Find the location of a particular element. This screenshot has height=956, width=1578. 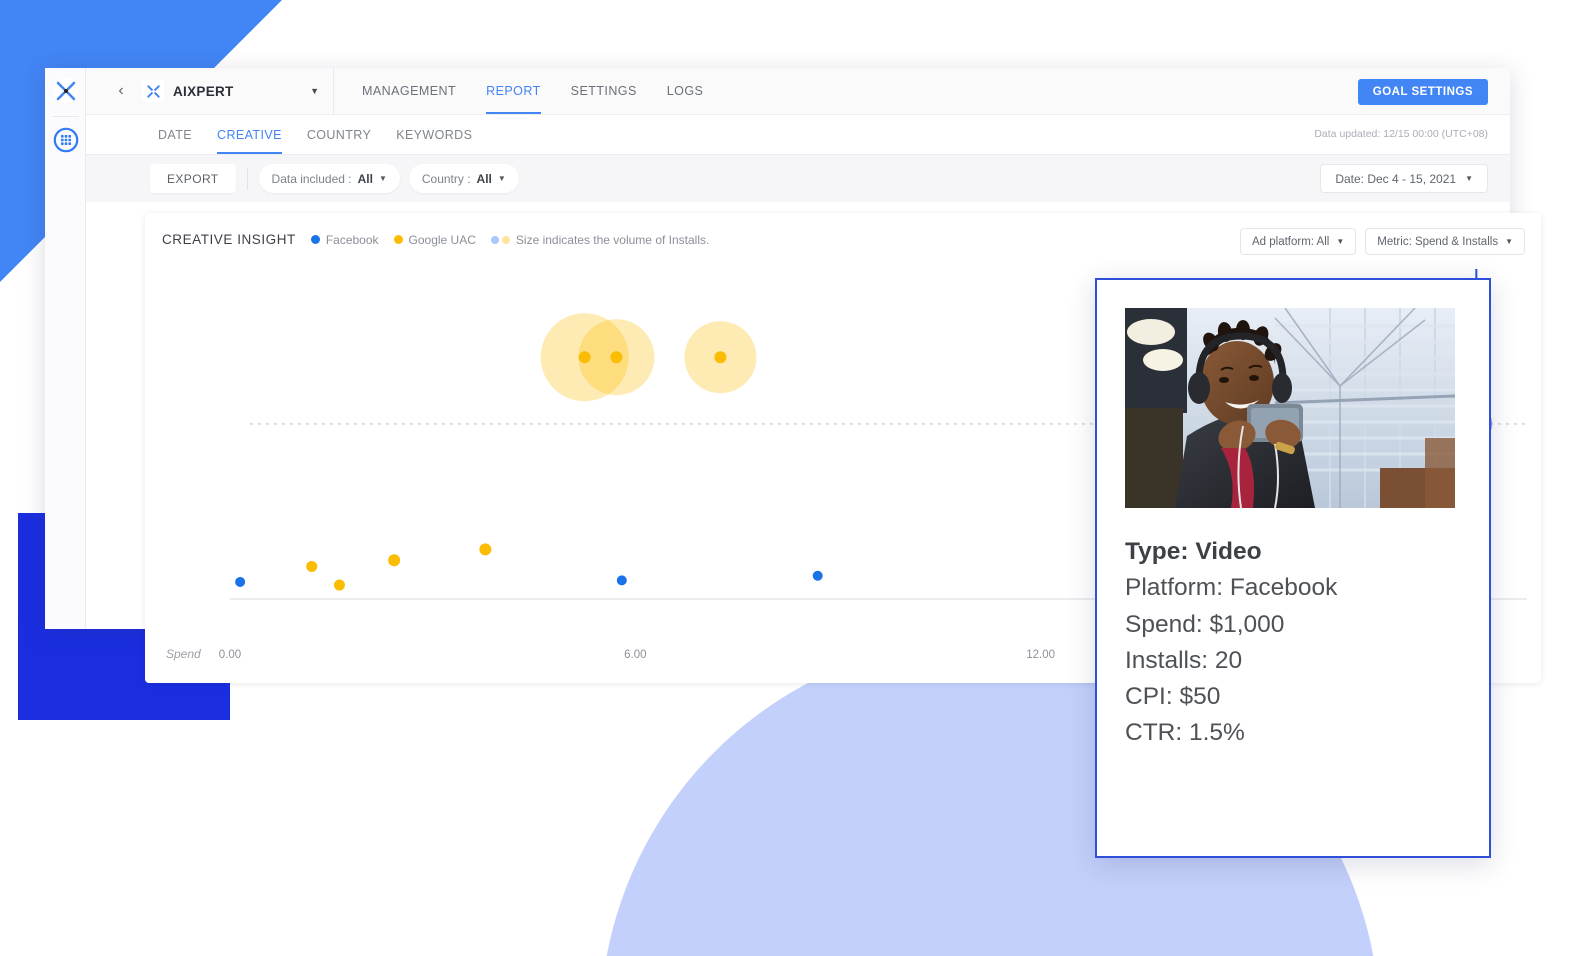

x-tick-label: 0.00 is located at coordinates (230, 655).